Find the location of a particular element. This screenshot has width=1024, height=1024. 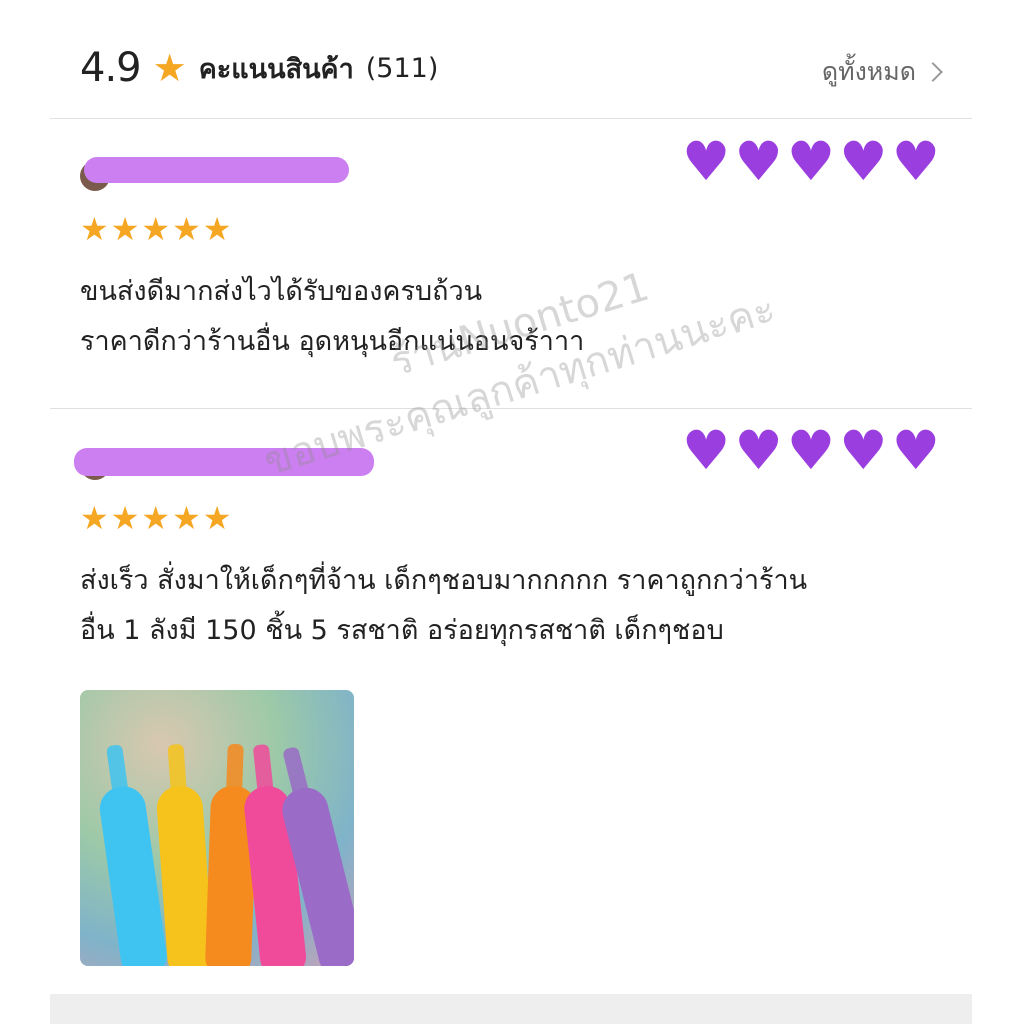

rating-title: คะแนนสินค้า is located at coordinates (276, 69).